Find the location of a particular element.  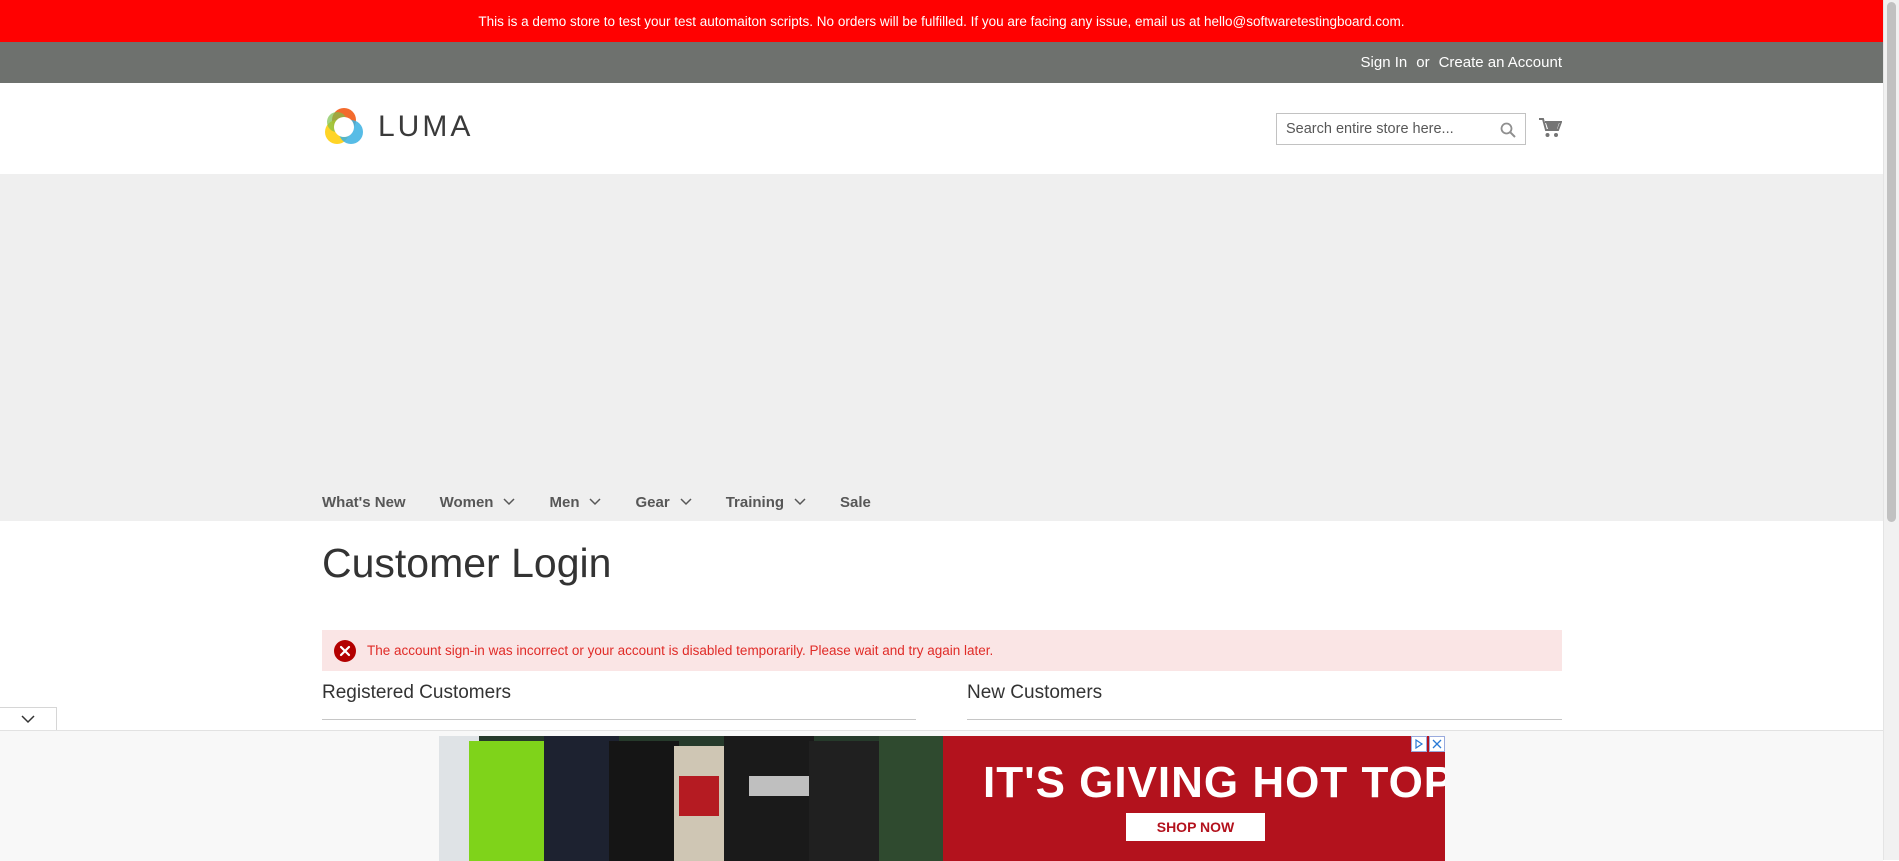

nav-gear: Gear is located at coordinates (663, 502).